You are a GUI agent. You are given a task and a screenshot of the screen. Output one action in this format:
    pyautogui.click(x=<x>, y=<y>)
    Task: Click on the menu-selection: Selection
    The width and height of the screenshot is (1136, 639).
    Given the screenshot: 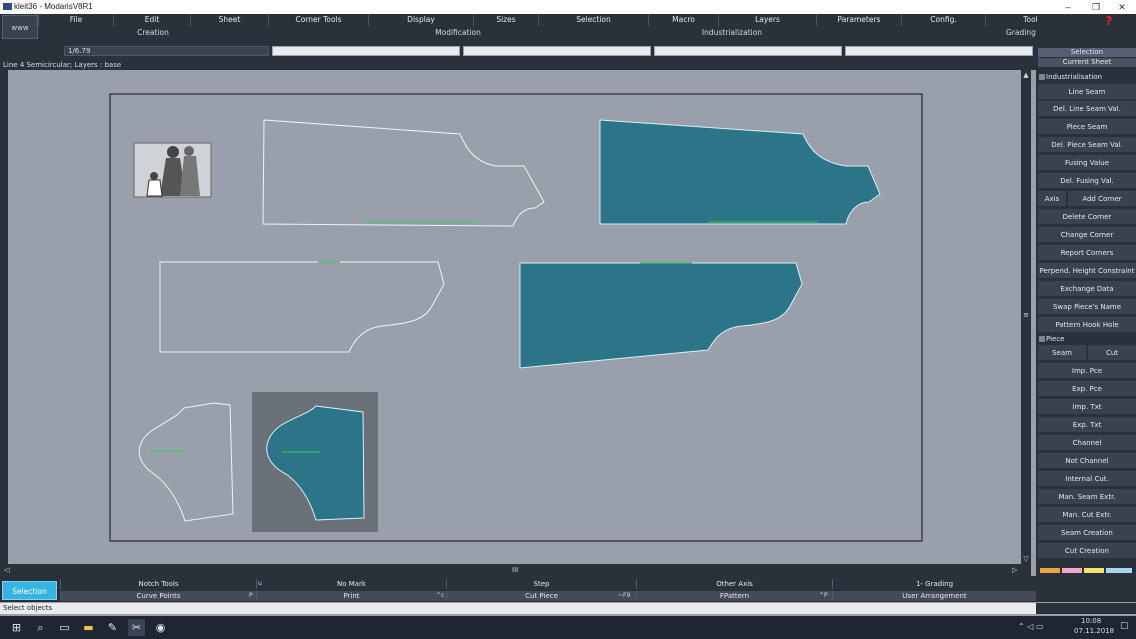 What is the action you would take?
    pyautogui.click(x=593, y=20)
    